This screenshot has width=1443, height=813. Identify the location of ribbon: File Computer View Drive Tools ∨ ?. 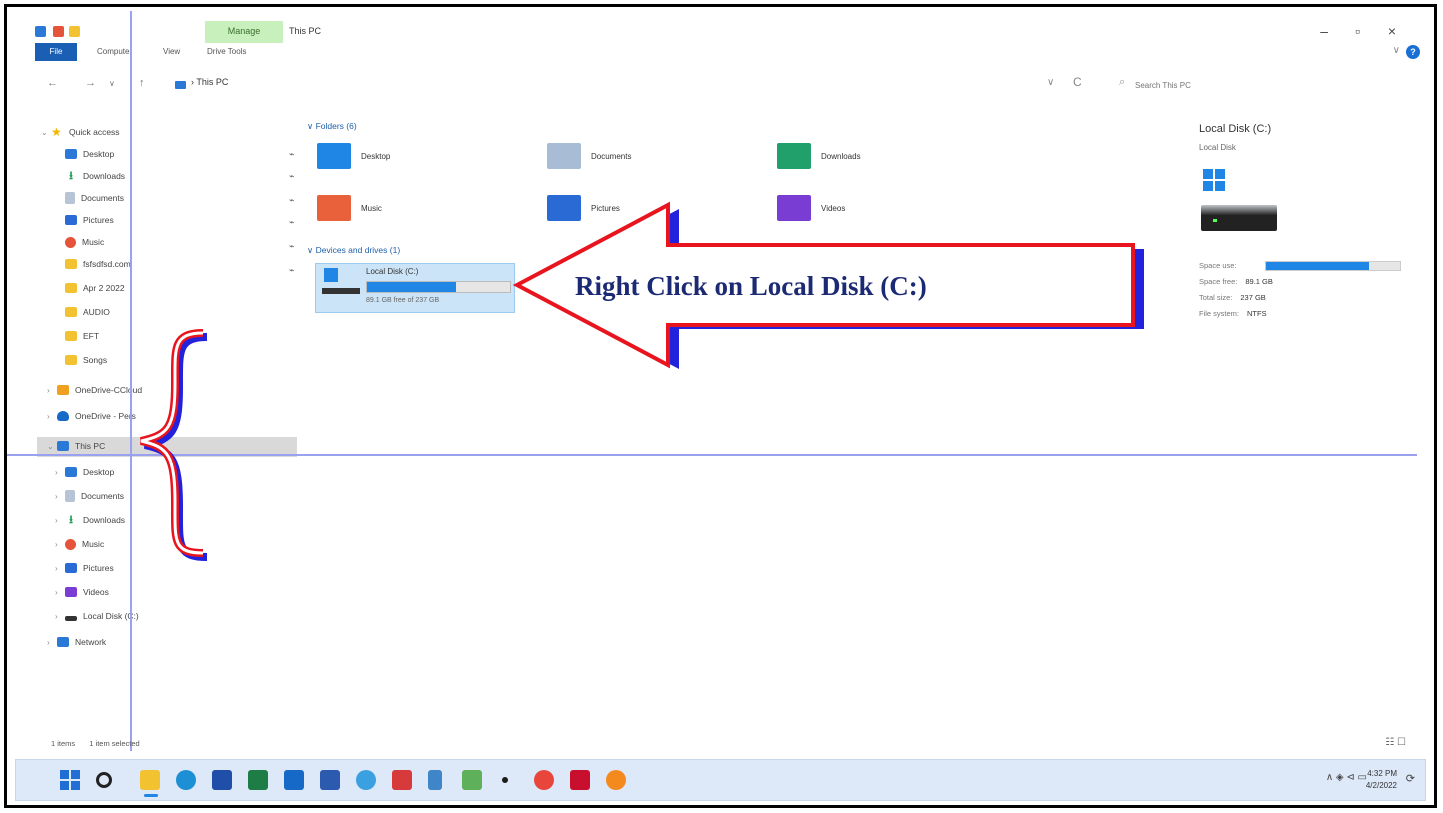
(734, 53).